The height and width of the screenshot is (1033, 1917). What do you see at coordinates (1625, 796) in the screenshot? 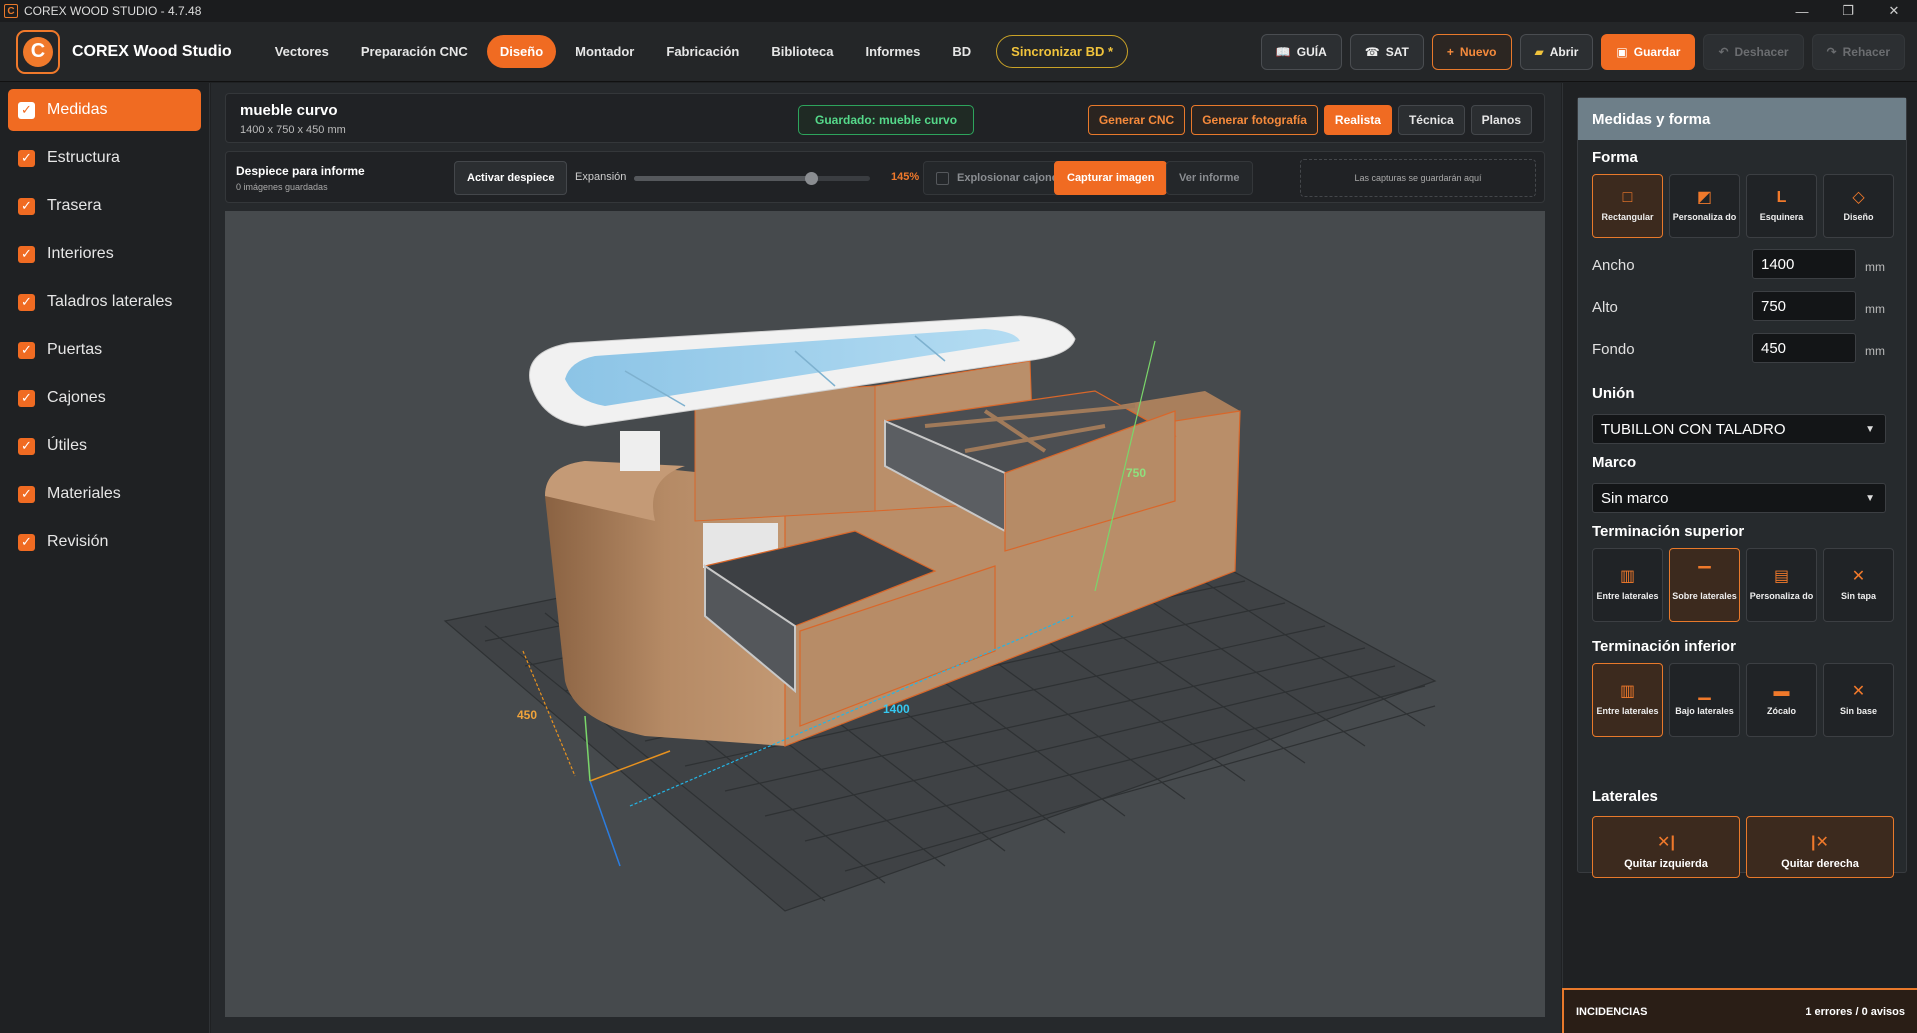
I see `laterales-title: Laterales` at bounding box center [1625, 796].